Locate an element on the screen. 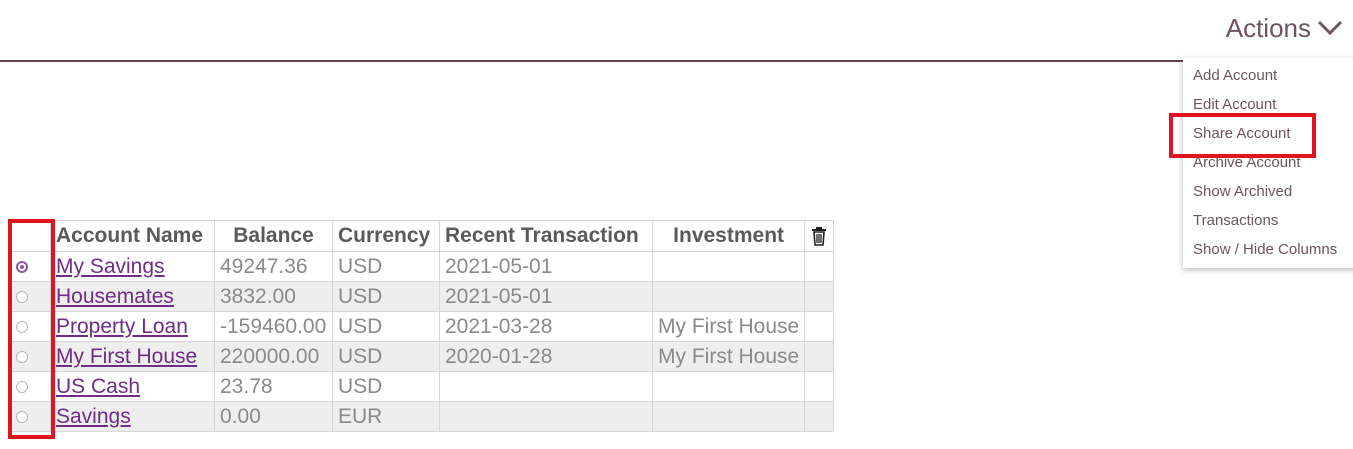 The image size is (1353, 449). trash-icon is located at coordinates (819, 236).